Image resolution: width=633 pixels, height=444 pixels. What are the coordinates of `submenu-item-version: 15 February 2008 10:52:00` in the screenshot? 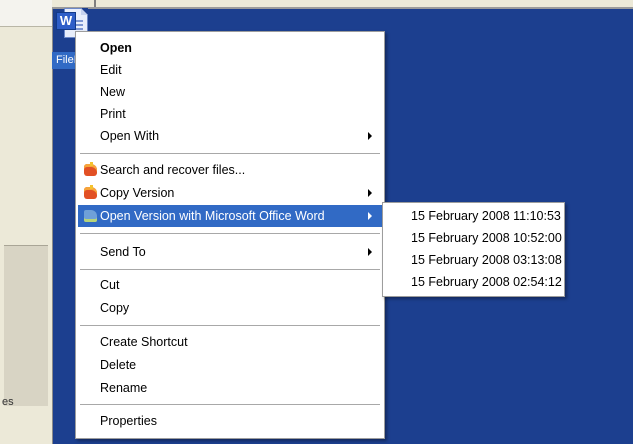 It's located at (473, 238).